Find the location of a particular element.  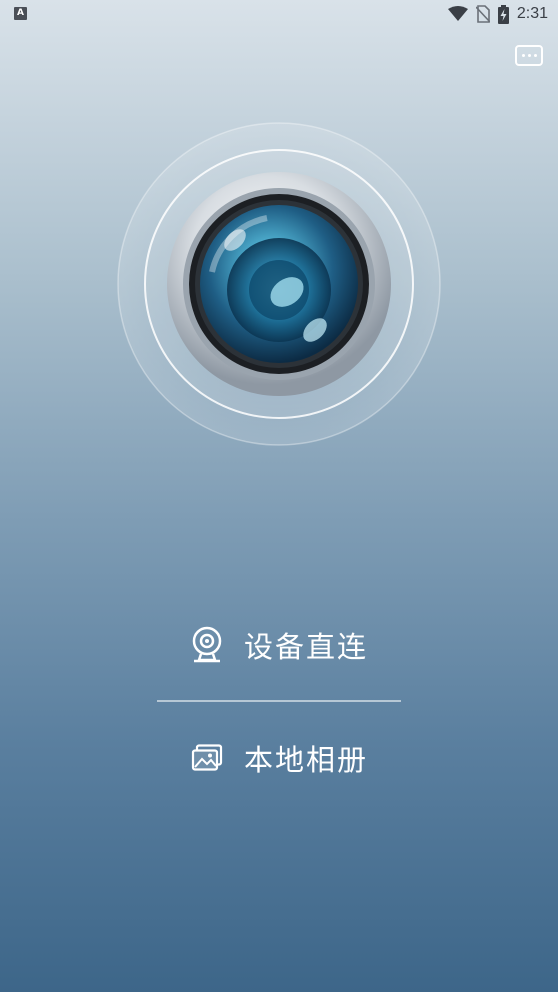

status-bar: A 2:31 is located at coordinates (279, 14).